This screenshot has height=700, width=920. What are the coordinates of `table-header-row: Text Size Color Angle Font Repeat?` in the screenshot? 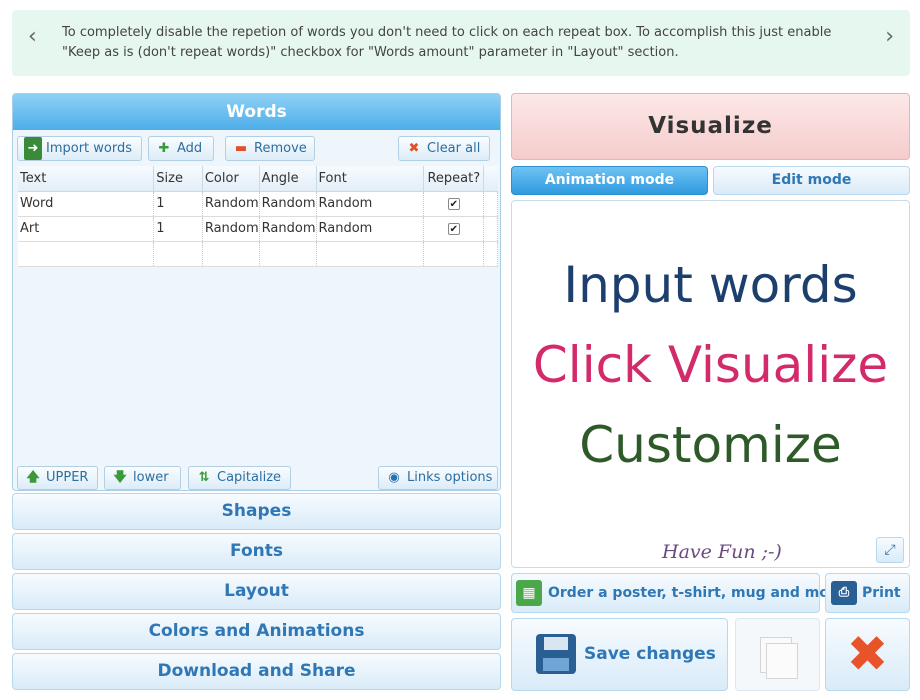 It's located at (258, 179).